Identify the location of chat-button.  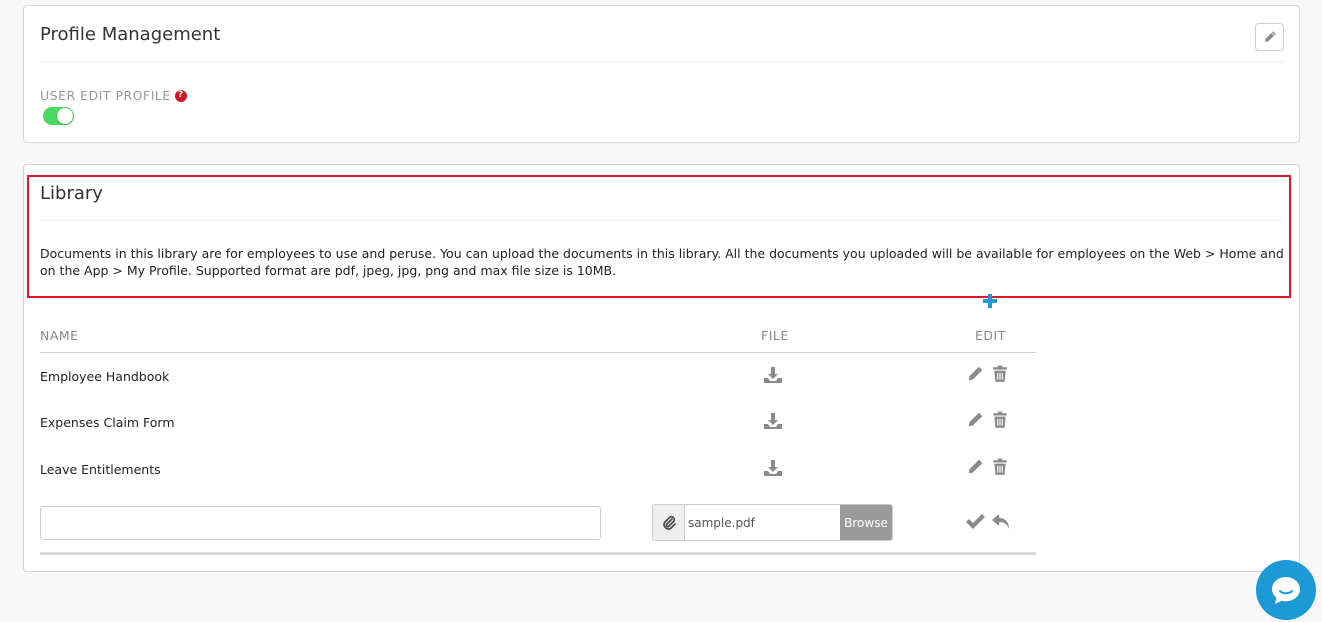
(1286, 590).